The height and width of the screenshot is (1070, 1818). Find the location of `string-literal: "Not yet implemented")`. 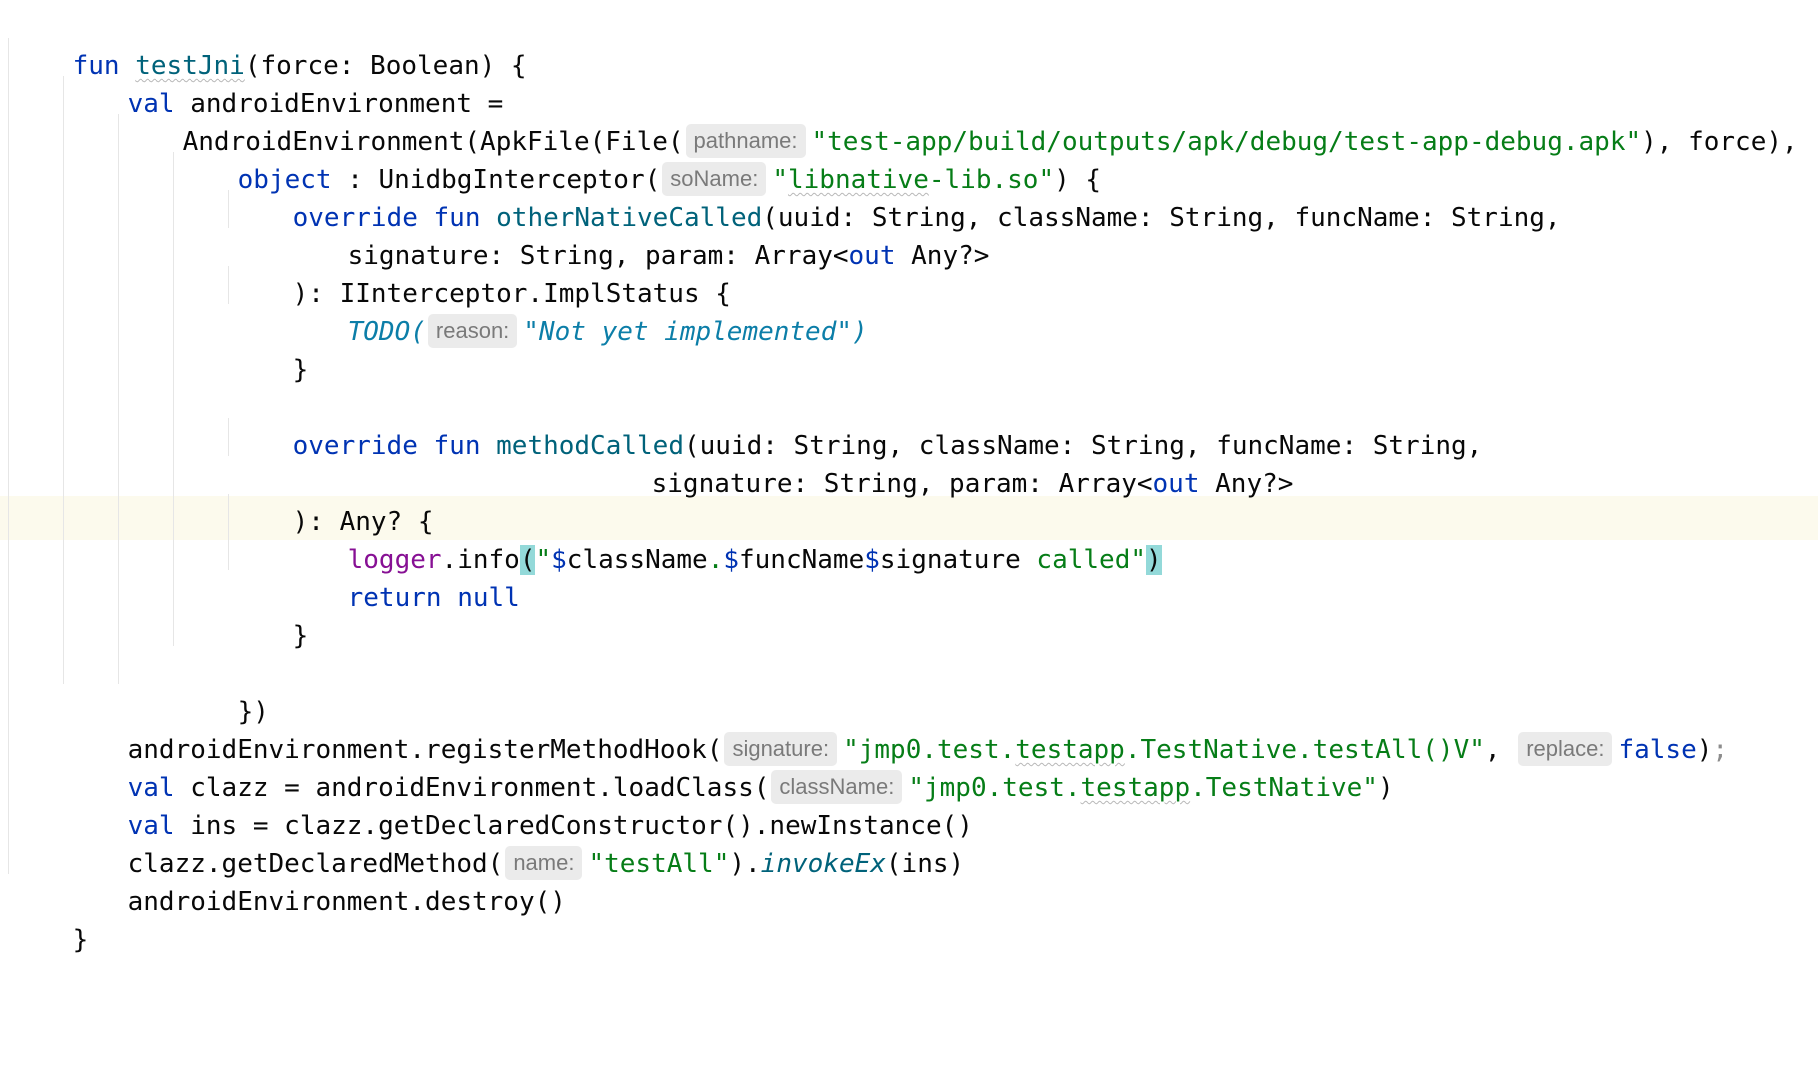

string-literal: "Not yet implemented") is located at coordinates (695, 332).